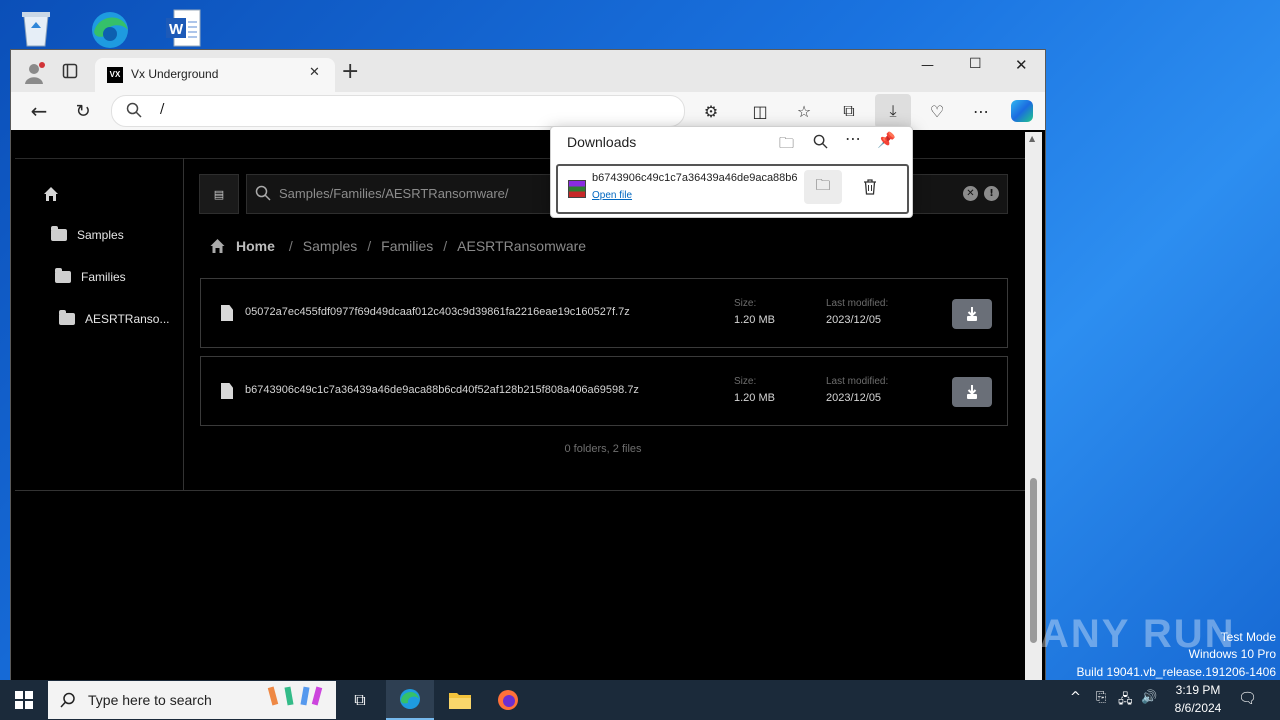 Image resolution: width=1280 pixels, height=720 pixels. What do you see at coordinates (330, 246) in the screenshot?
I see `breadcrumb-samples: Samples` at bounding box center [330, 246].